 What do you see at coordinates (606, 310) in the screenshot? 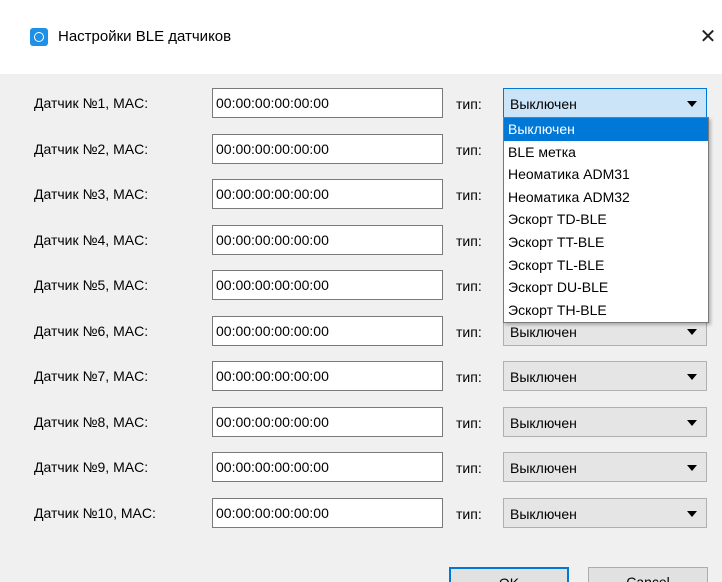
I see `dropdown-option: Эскорт TH-BLE` at bounding box center [606, 310].